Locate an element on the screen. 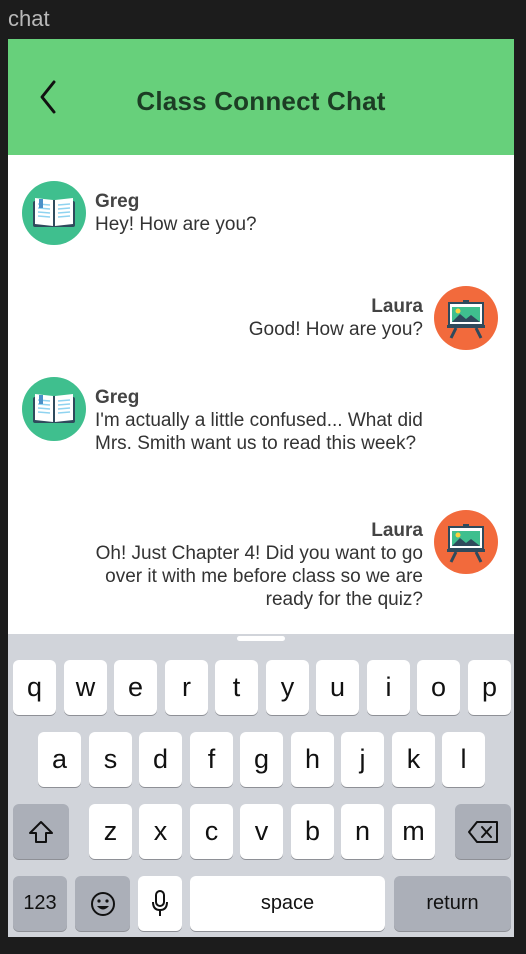 This screenshot has width=526, height=954. key-f: f is located at coordinates (211, 759).